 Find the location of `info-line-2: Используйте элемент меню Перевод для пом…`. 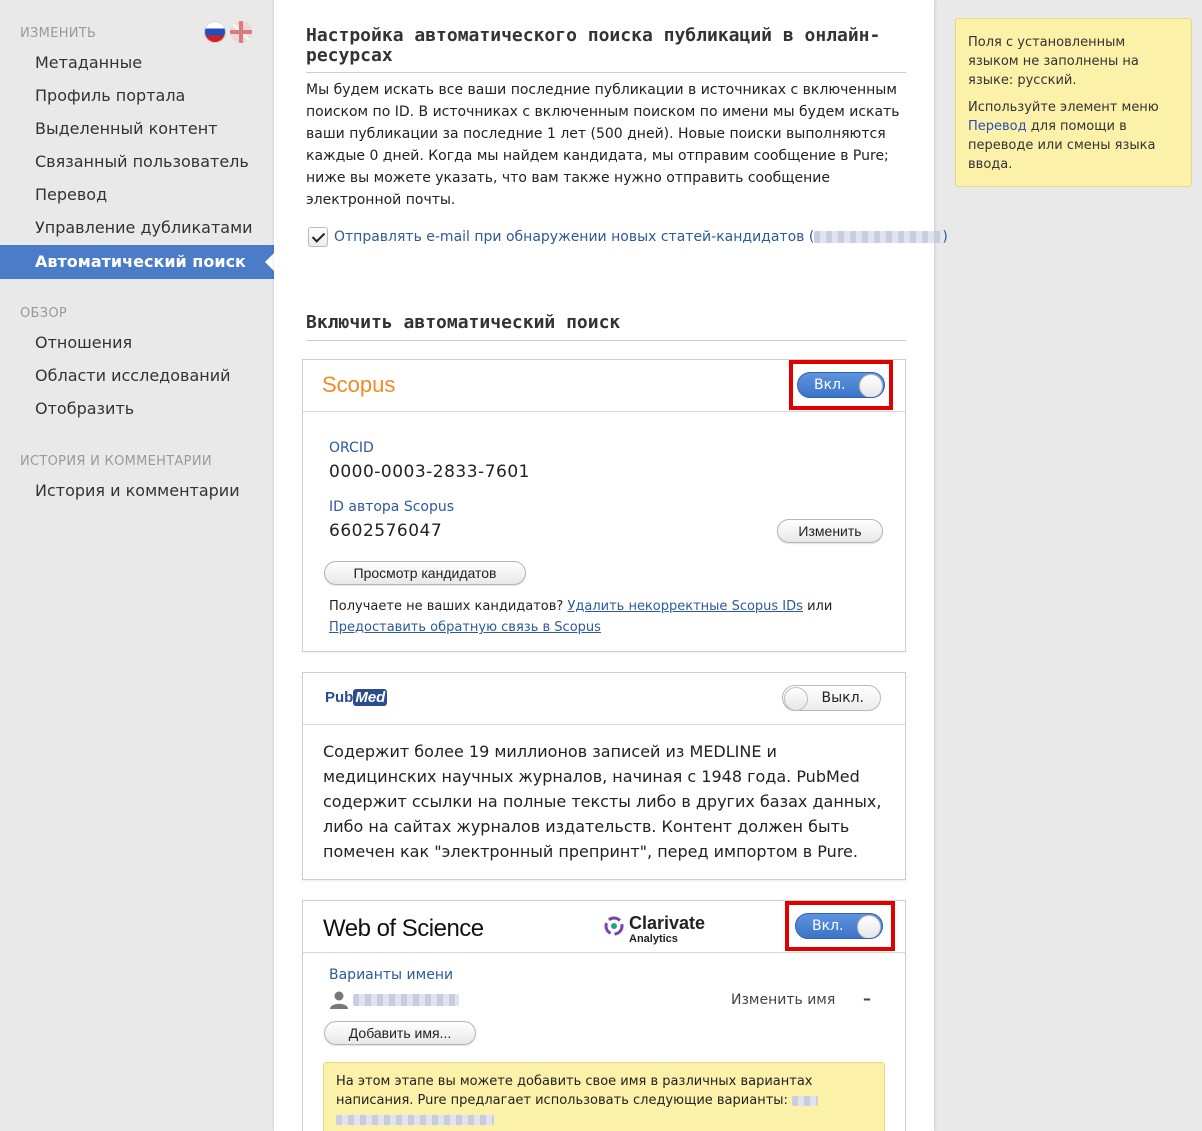

info-line-2: Используйте элемент меню Перевод для пом… is located at coordinates (1073, 136).